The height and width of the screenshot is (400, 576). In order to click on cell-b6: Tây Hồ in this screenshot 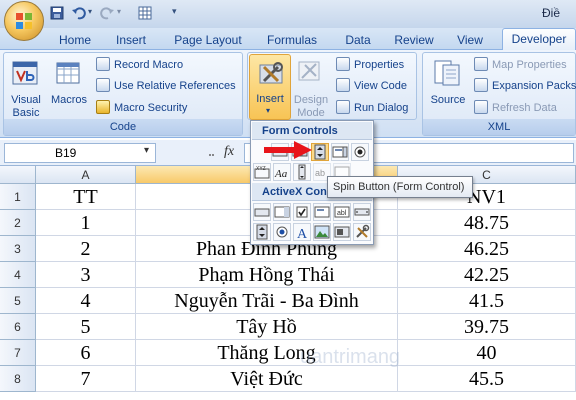, I will do `click(267, 327)`.